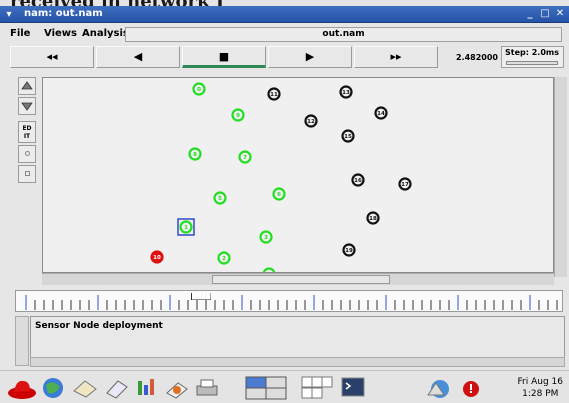 The height and width of the screenshot is (403, 569). I want to click on network-node-16: 16, so click(358, 180).